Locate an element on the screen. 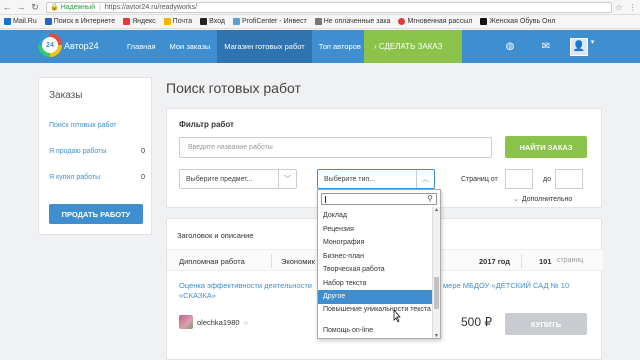 This screenshot has height=360, width=640. subject-select: Выберите предмет... ﹀ is located at coordinates (238, 179).